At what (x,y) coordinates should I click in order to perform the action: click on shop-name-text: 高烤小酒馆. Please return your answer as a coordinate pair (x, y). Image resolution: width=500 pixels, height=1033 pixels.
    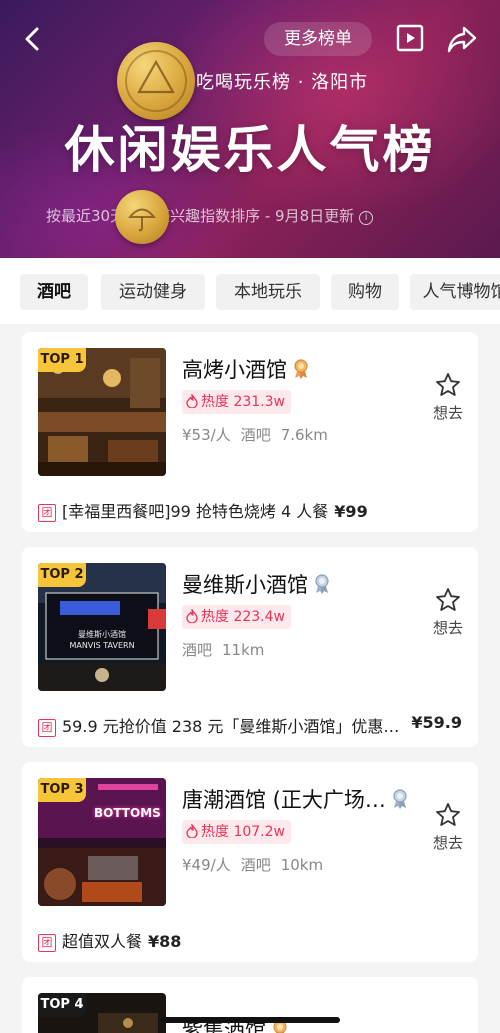
    Looking at the image, I should click on (234, 370).